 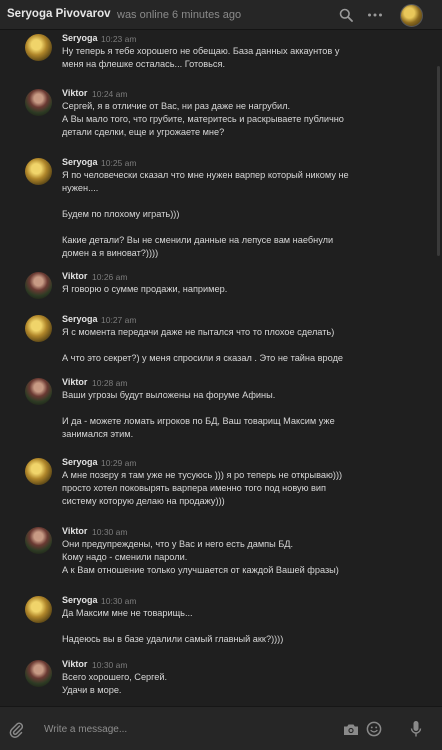 What do you see at coordinates (110, 94) in the screenshot?
I see `message-time: 10:24 am` at bounding box center [110, 94].